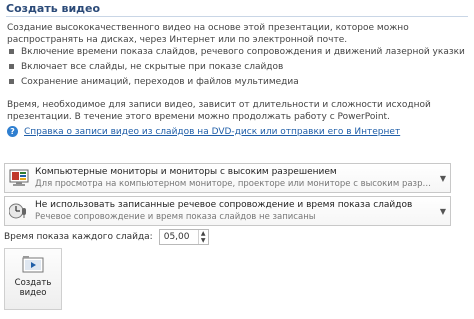 This screenshot has width=474, height=319. Describe the element at coordinates (19, 178) in the screenshot. I see `monitor-icon` at that location.